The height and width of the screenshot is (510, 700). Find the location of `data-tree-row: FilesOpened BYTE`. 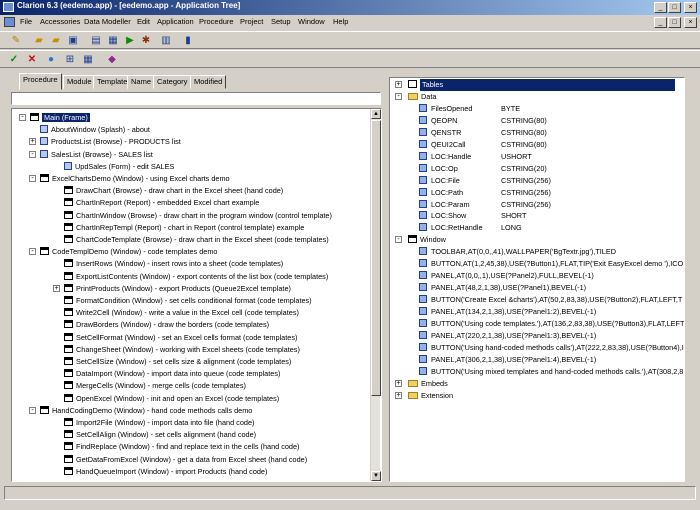

data-tree-row: FilesOpened BYTE is located at coordinates (469, 109).